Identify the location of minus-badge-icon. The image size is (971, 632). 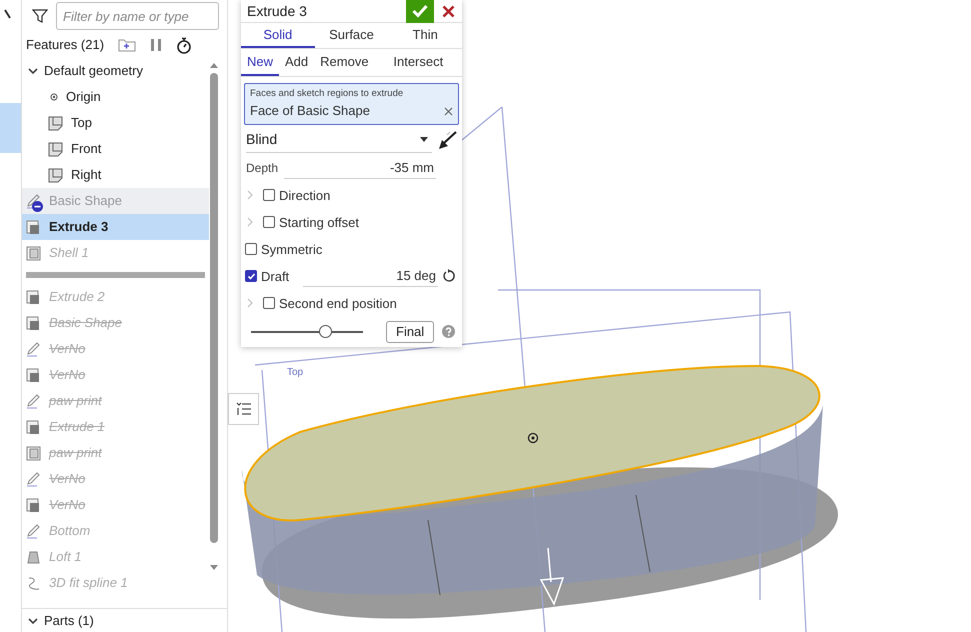
(37, 206).